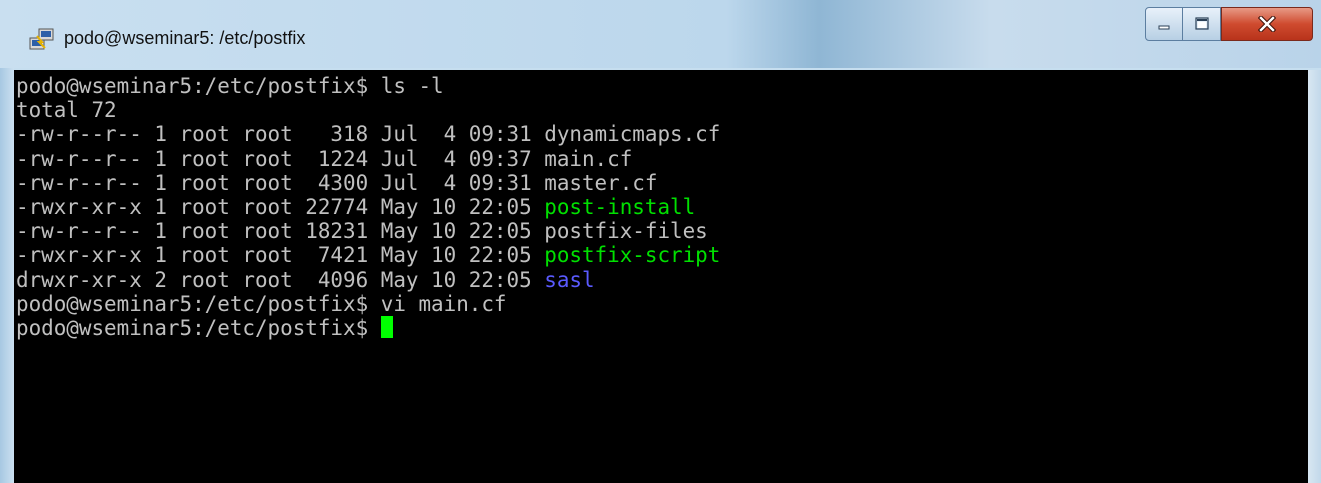  What do you see at coordinates (185, 38) in the screenshot?
I see `window-title: podo@wseminar5: /etc/postfix` at bounding box center [185, 38].